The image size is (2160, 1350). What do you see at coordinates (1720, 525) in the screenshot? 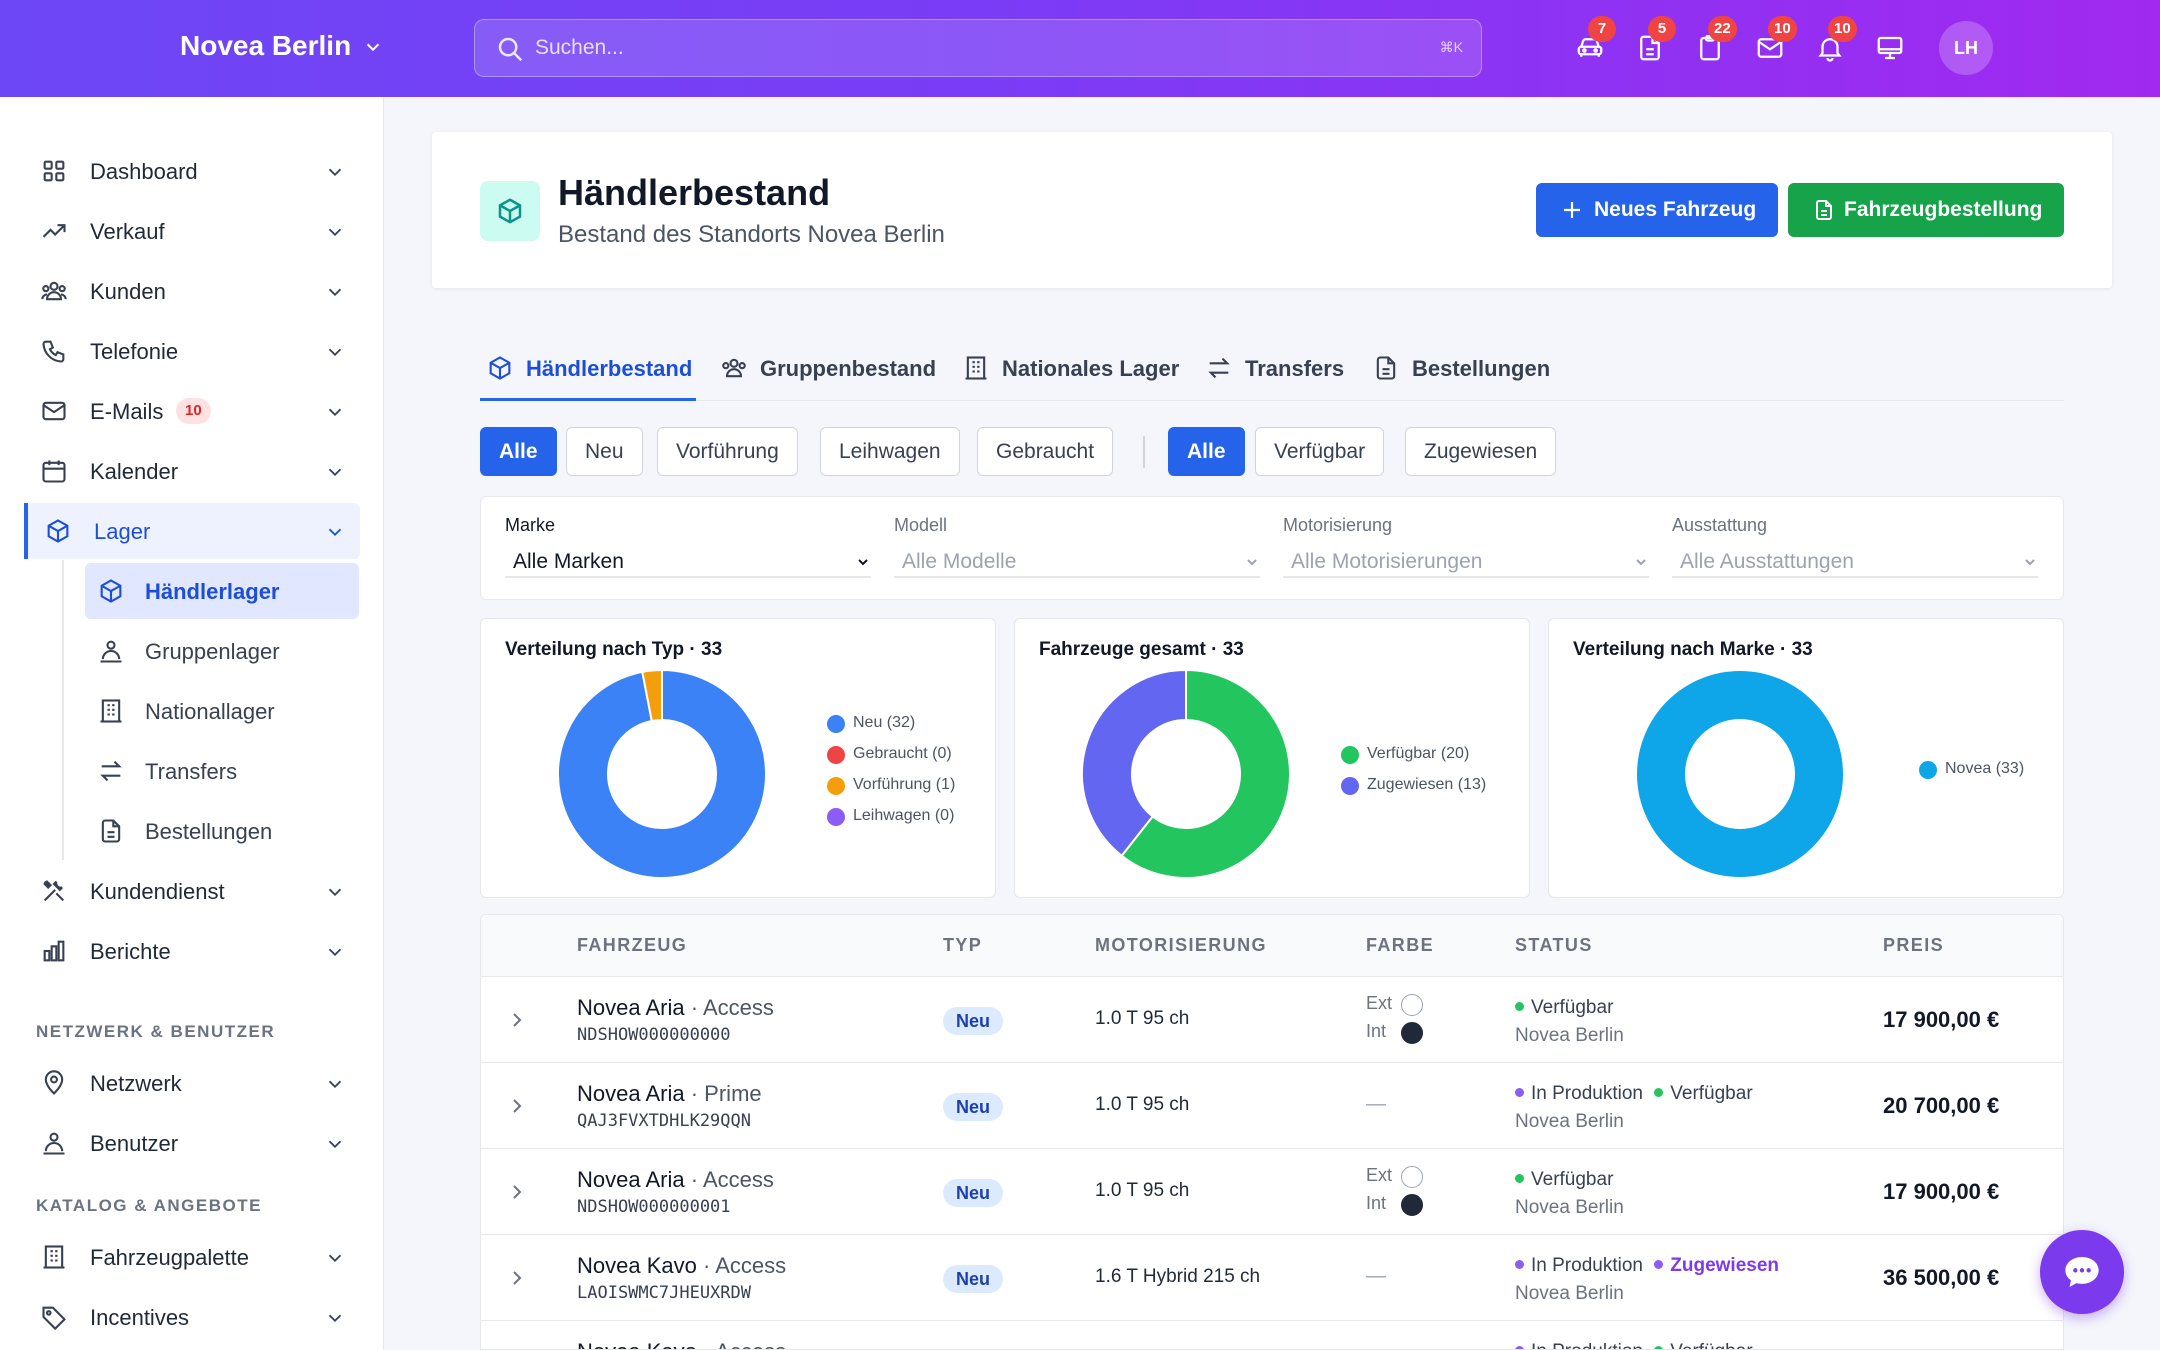
I see `filter-label: Ausstattung` at bounding box center [1720, 525].